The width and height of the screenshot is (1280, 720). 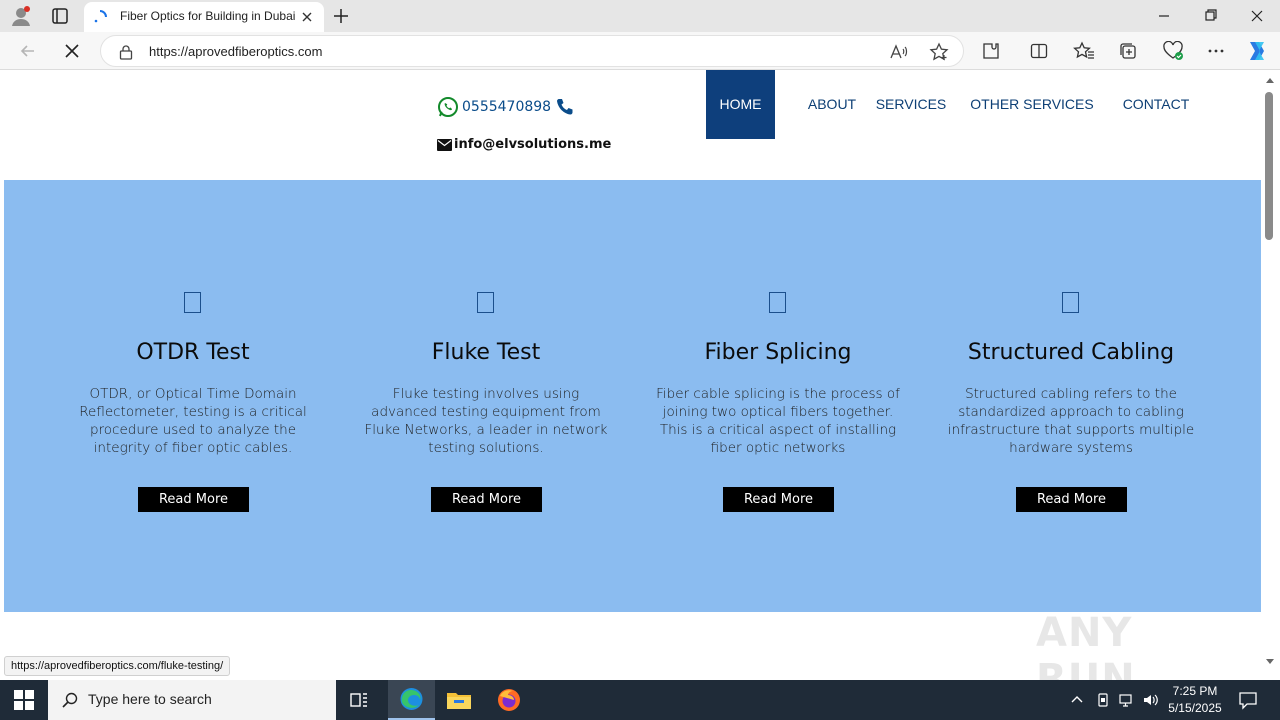 I want to click on show-hidden-icons-icon, so click(x=1077, y=699).